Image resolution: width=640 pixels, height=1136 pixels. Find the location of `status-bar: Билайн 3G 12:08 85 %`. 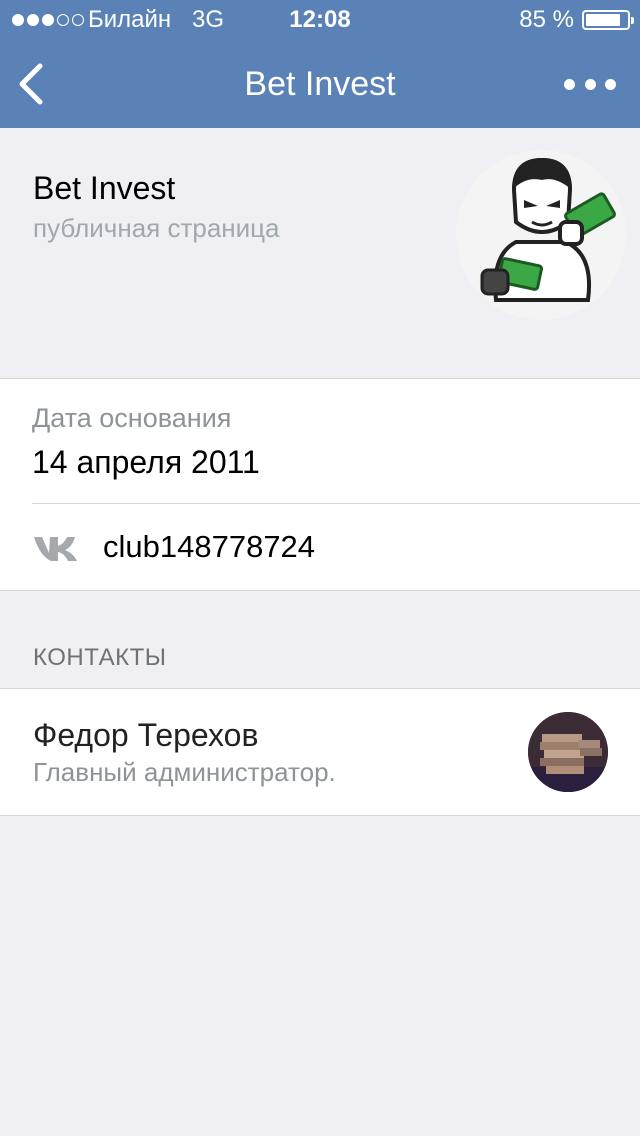

status-bar: Билайн 3G 12:08 85 % is located at coordinates (320, 20).